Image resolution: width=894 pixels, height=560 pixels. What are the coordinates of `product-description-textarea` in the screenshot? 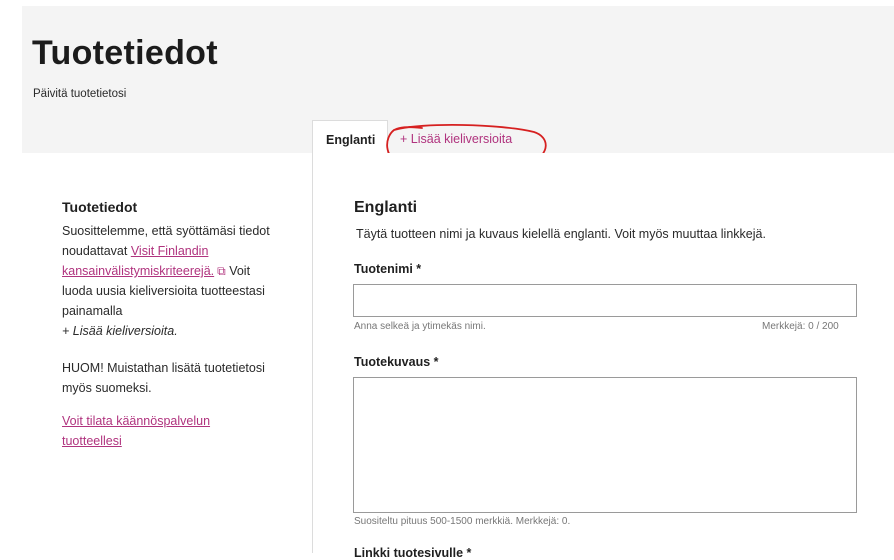 It's located at (605, 445).